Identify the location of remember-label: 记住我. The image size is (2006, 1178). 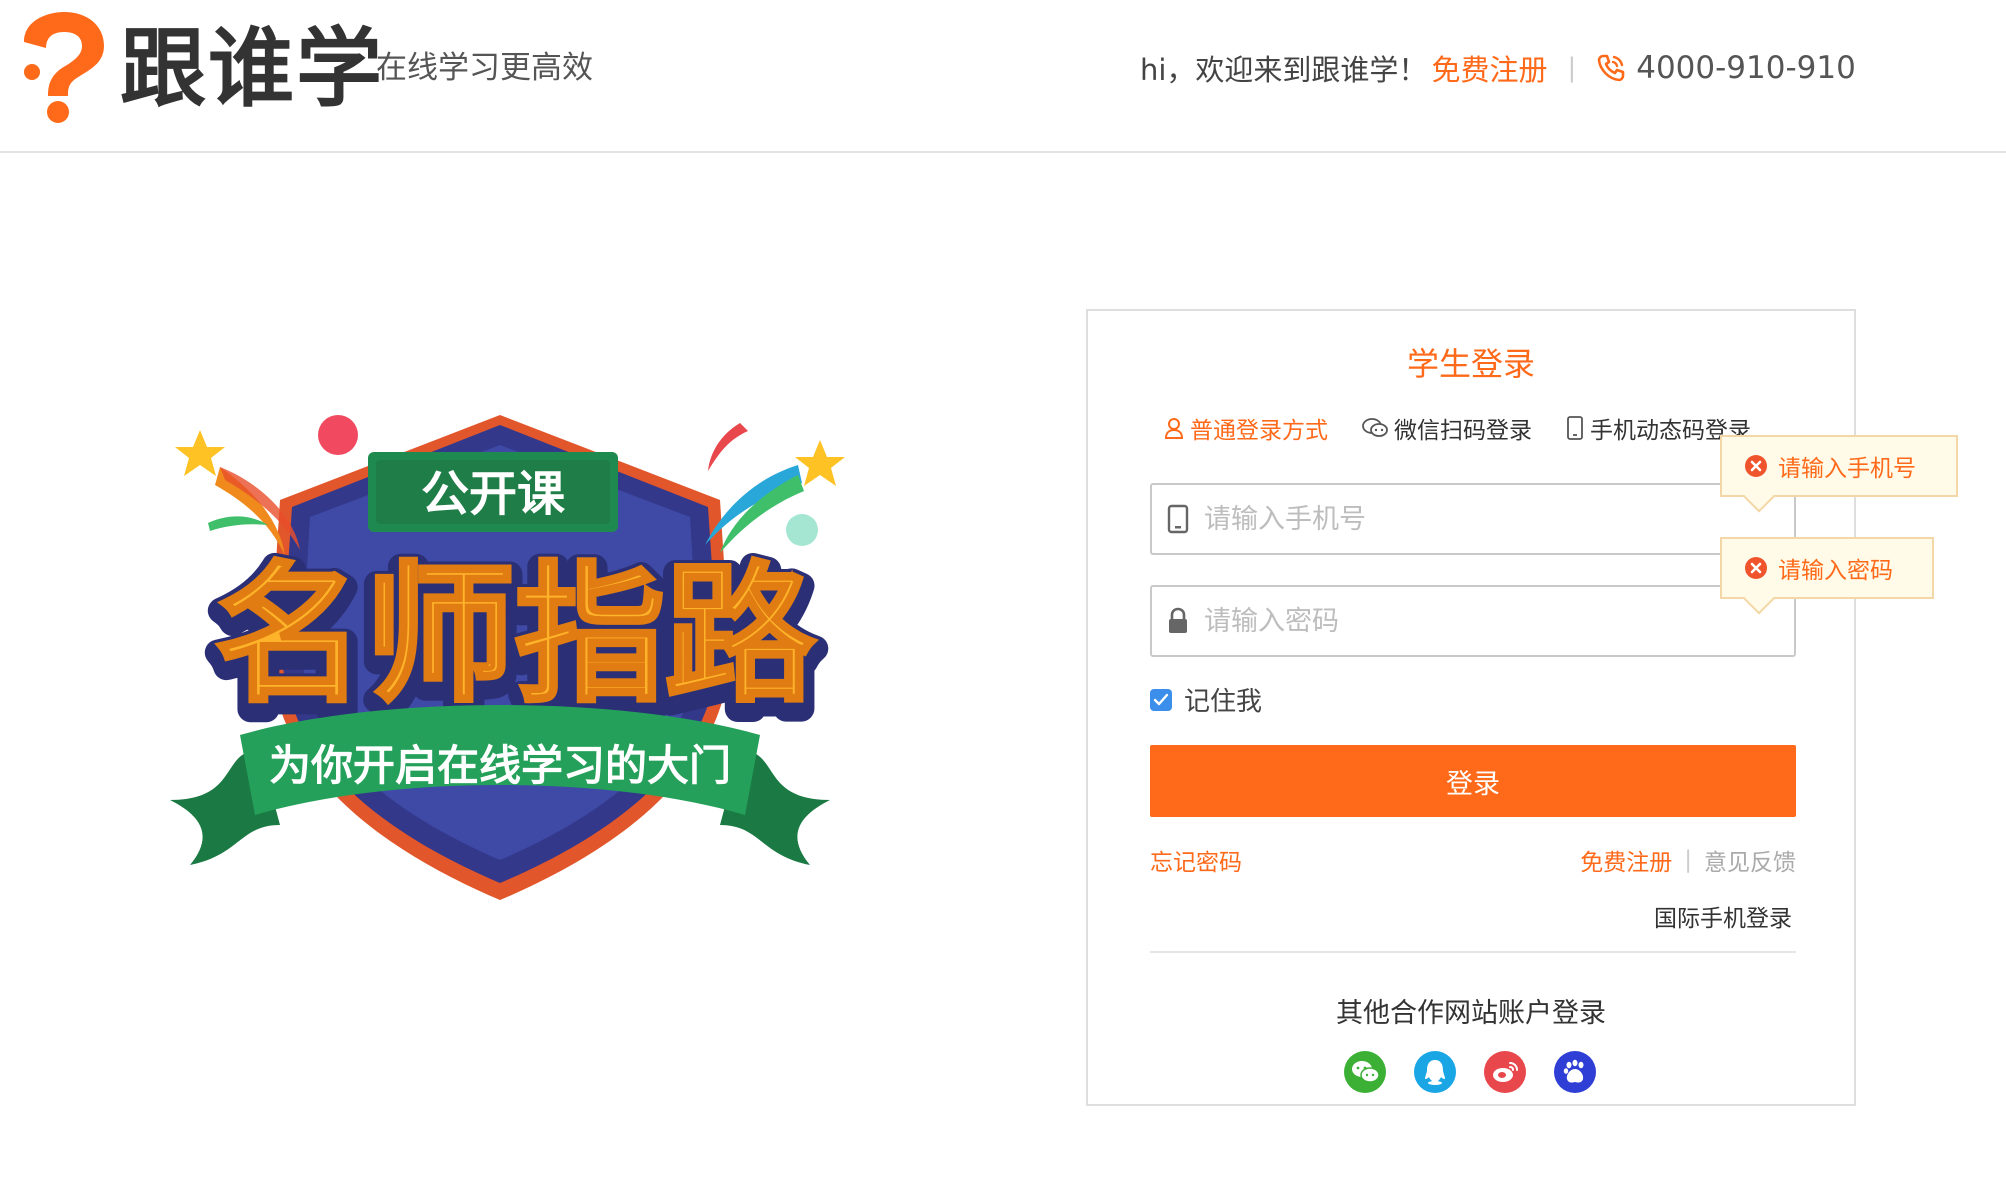
(1223, 702).